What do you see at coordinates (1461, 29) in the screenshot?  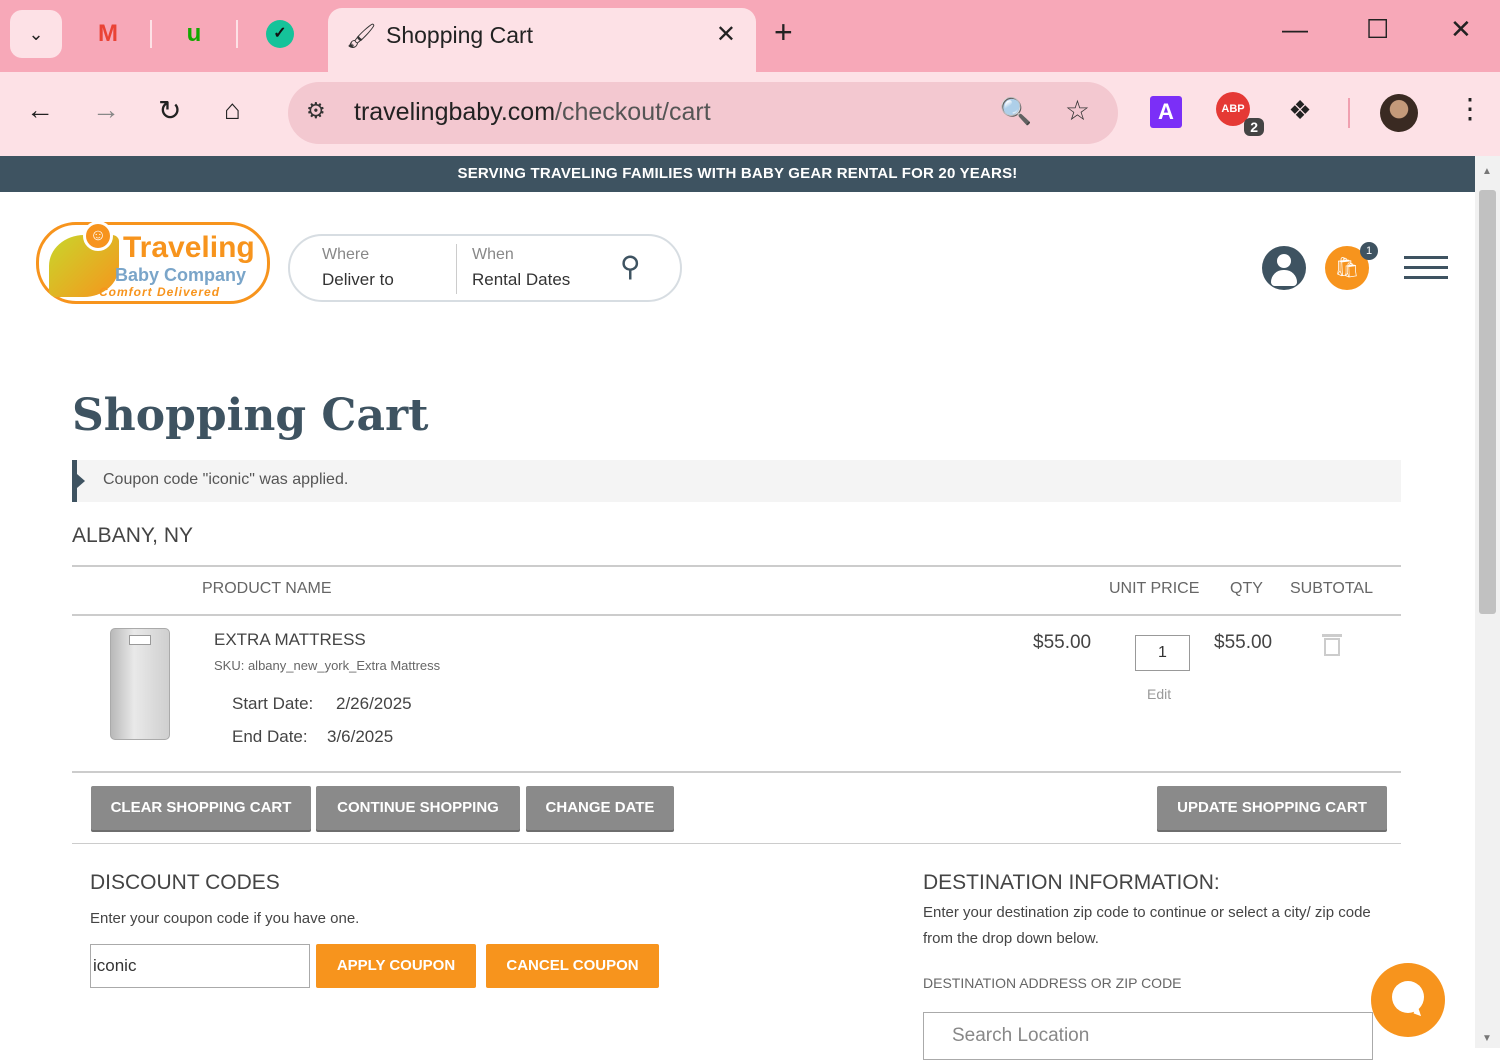 I see `window-close-icon: ✕` at bounding box center [1461, 29].